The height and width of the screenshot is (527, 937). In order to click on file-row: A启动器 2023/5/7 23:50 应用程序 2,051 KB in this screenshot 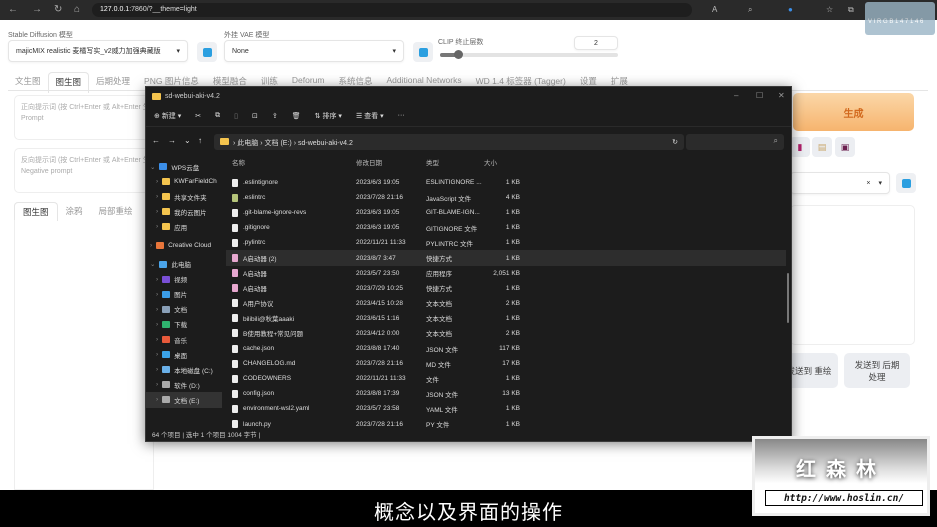, I will do `click(506, 273)`.